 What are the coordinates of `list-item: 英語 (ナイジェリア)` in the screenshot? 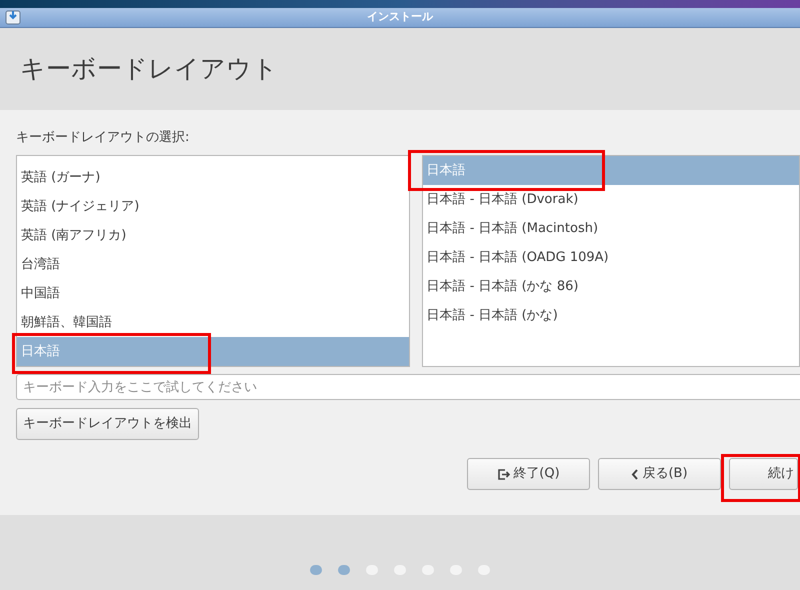 It's located at (213, 206).